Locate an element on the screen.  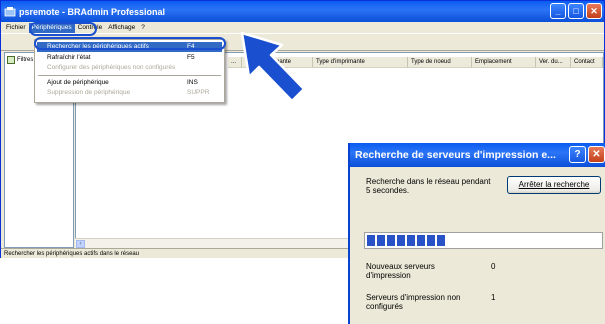
scroll-left-icon: ‹ is located at coordinates (80, 244).